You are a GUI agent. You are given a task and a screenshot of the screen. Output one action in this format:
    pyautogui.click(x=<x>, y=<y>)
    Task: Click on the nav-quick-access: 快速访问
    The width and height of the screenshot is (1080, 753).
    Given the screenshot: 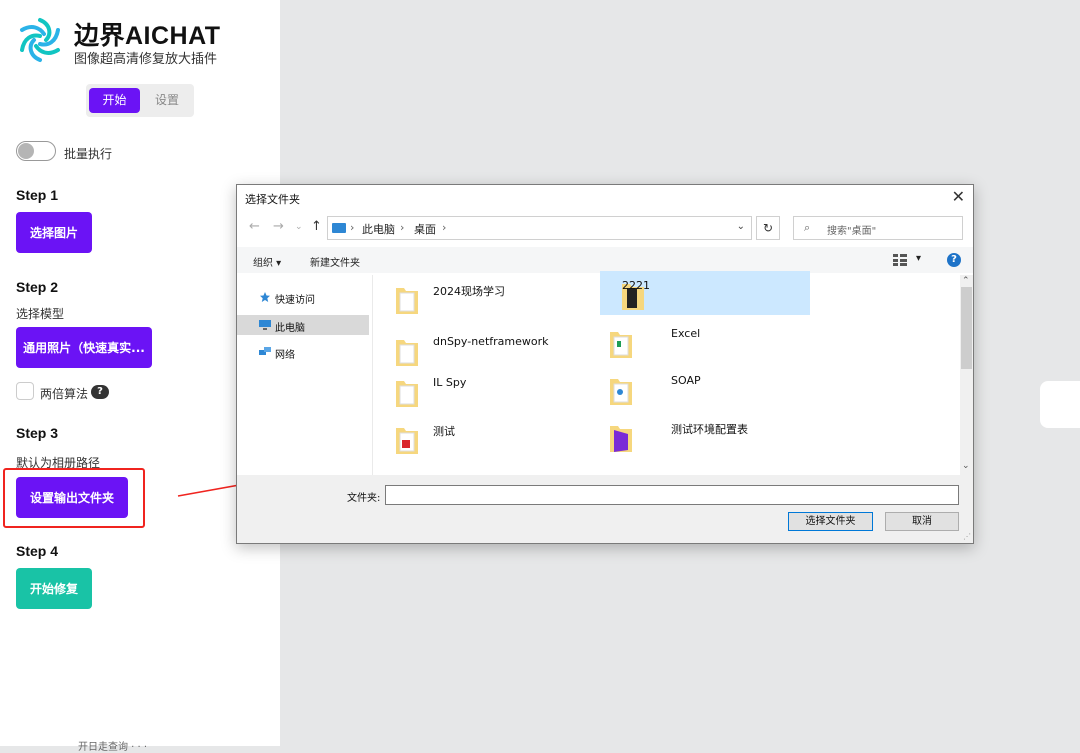 What is the action you would take?
    pyautogui.click(x=303, y=297)
    